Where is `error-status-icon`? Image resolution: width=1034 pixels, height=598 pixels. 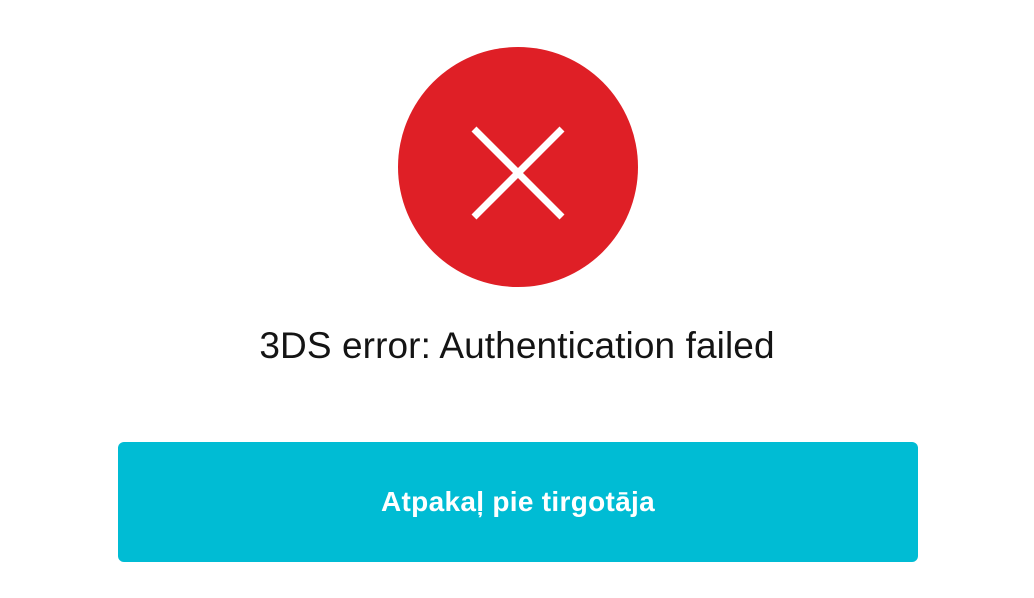
error-status-icon is located at coordinates (518, 167).